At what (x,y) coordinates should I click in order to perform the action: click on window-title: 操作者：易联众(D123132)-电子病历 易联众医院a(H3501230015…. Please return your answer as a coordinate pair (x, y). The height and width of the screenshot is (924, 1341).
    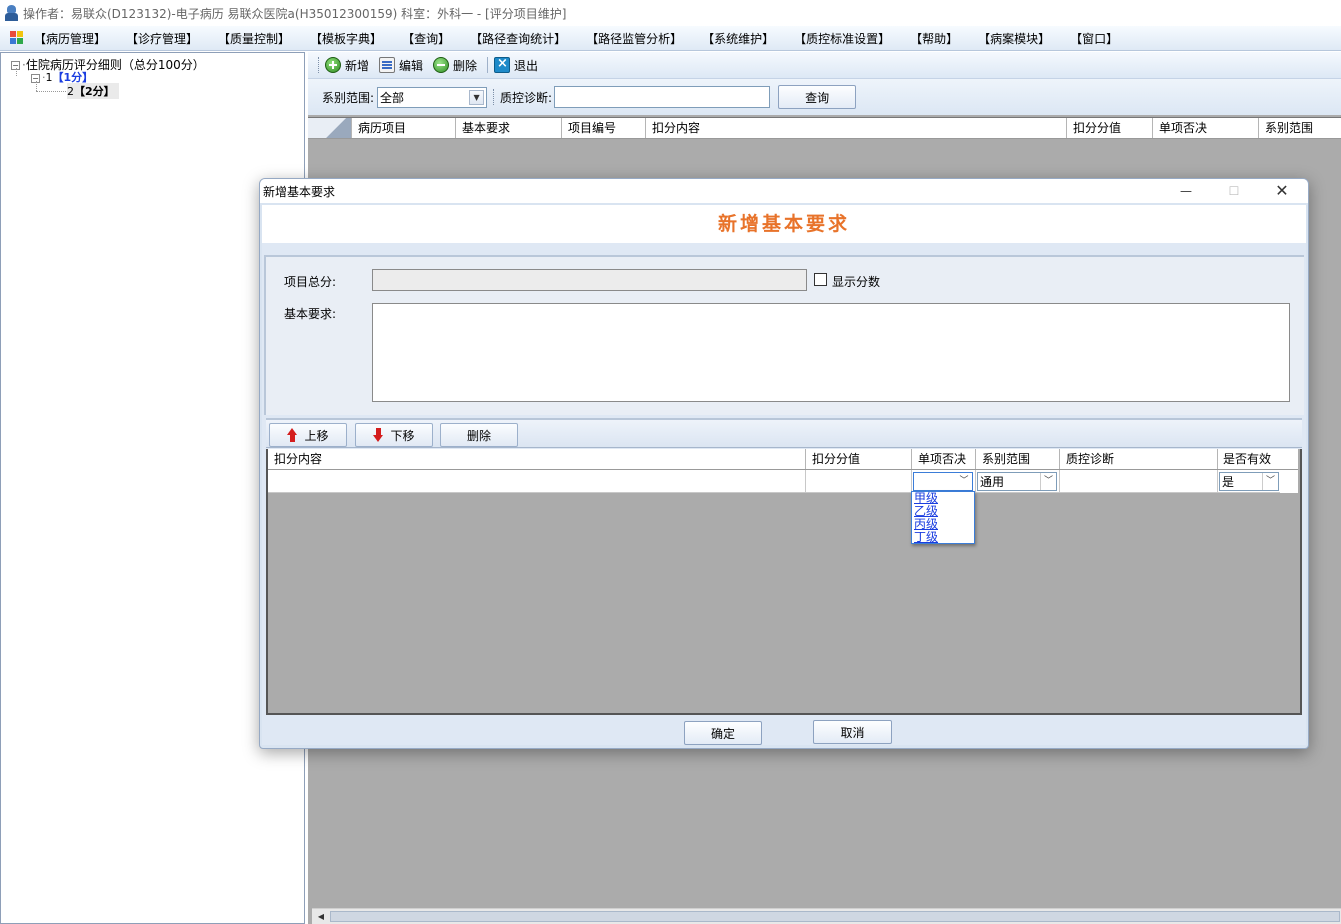
    Looking at the image, I should click on (295, 13).